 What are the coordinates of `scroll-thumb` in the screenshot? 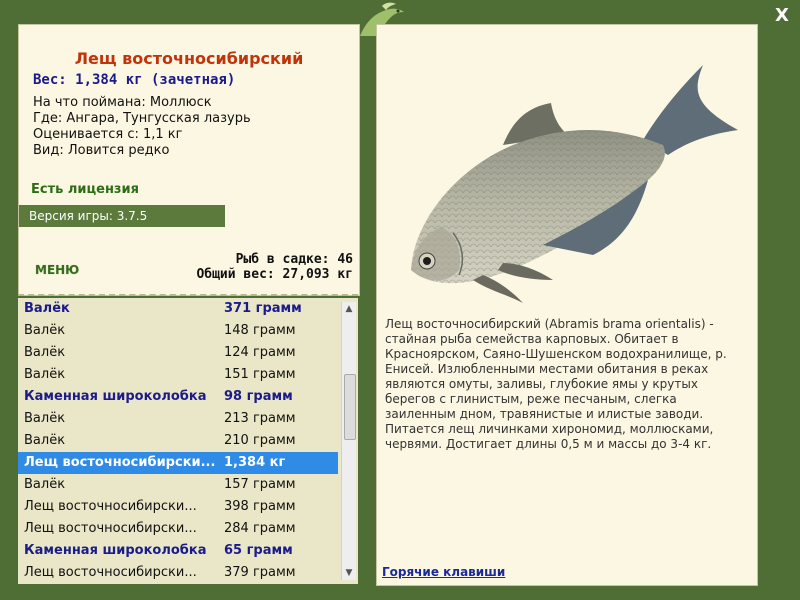 It's located at (350, 407).